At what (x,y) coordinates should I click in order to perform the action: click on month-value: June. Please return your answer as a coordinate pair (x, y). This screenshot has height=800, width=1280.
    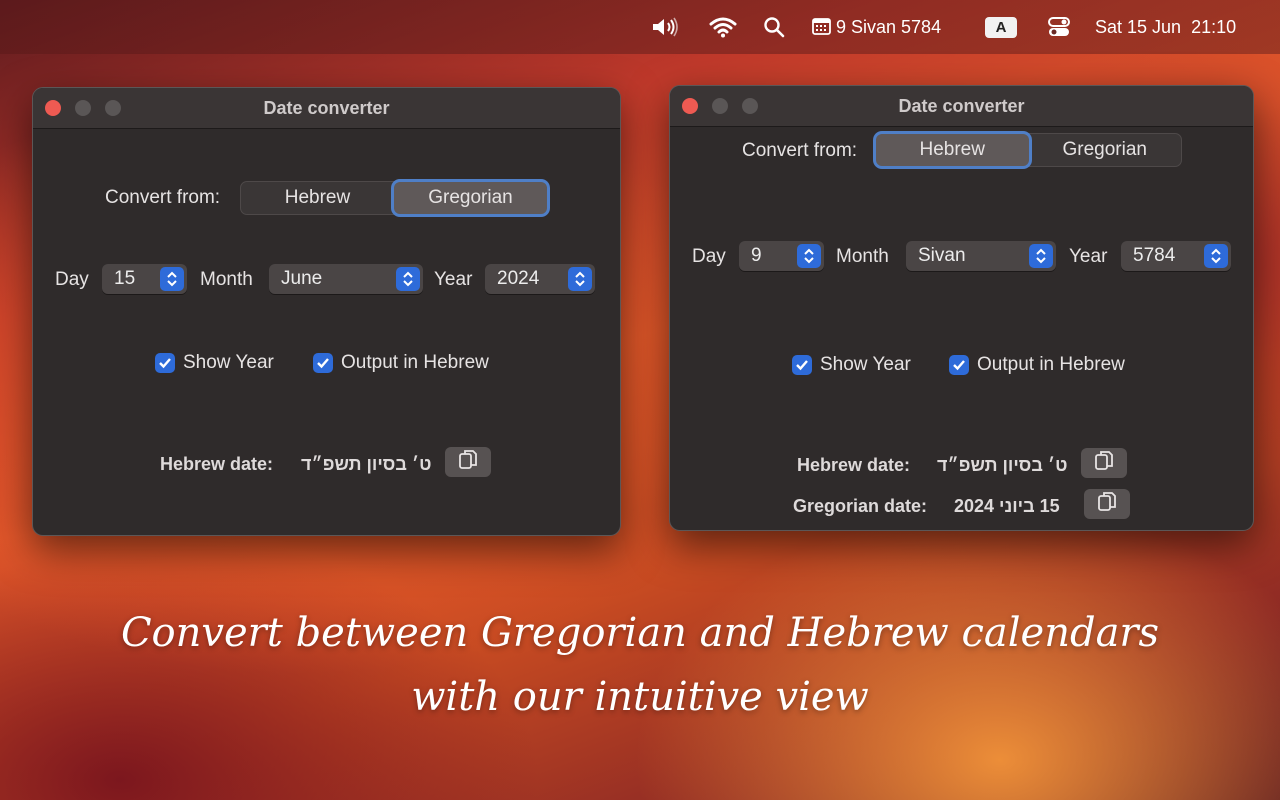
    Looking at the image, I should click on (302, 278).